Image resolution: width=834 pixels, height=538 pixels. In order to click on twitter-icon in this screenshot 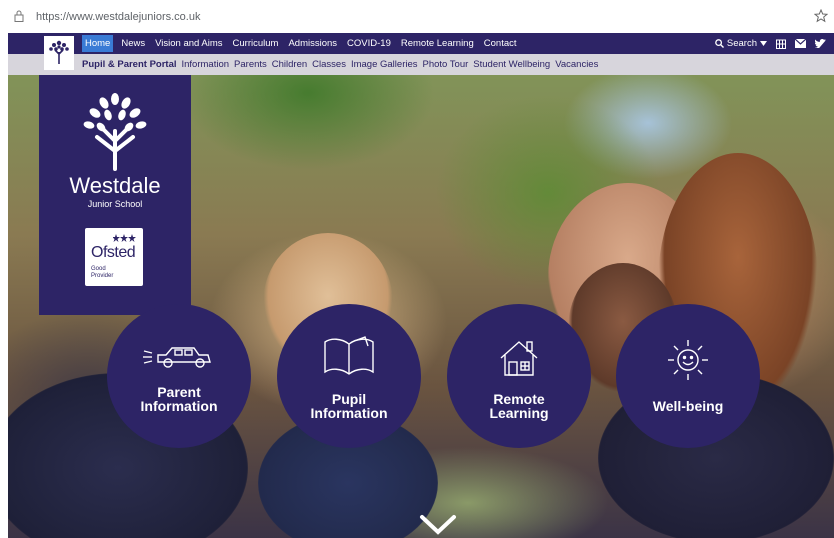, I will do `click(820, 43)`.